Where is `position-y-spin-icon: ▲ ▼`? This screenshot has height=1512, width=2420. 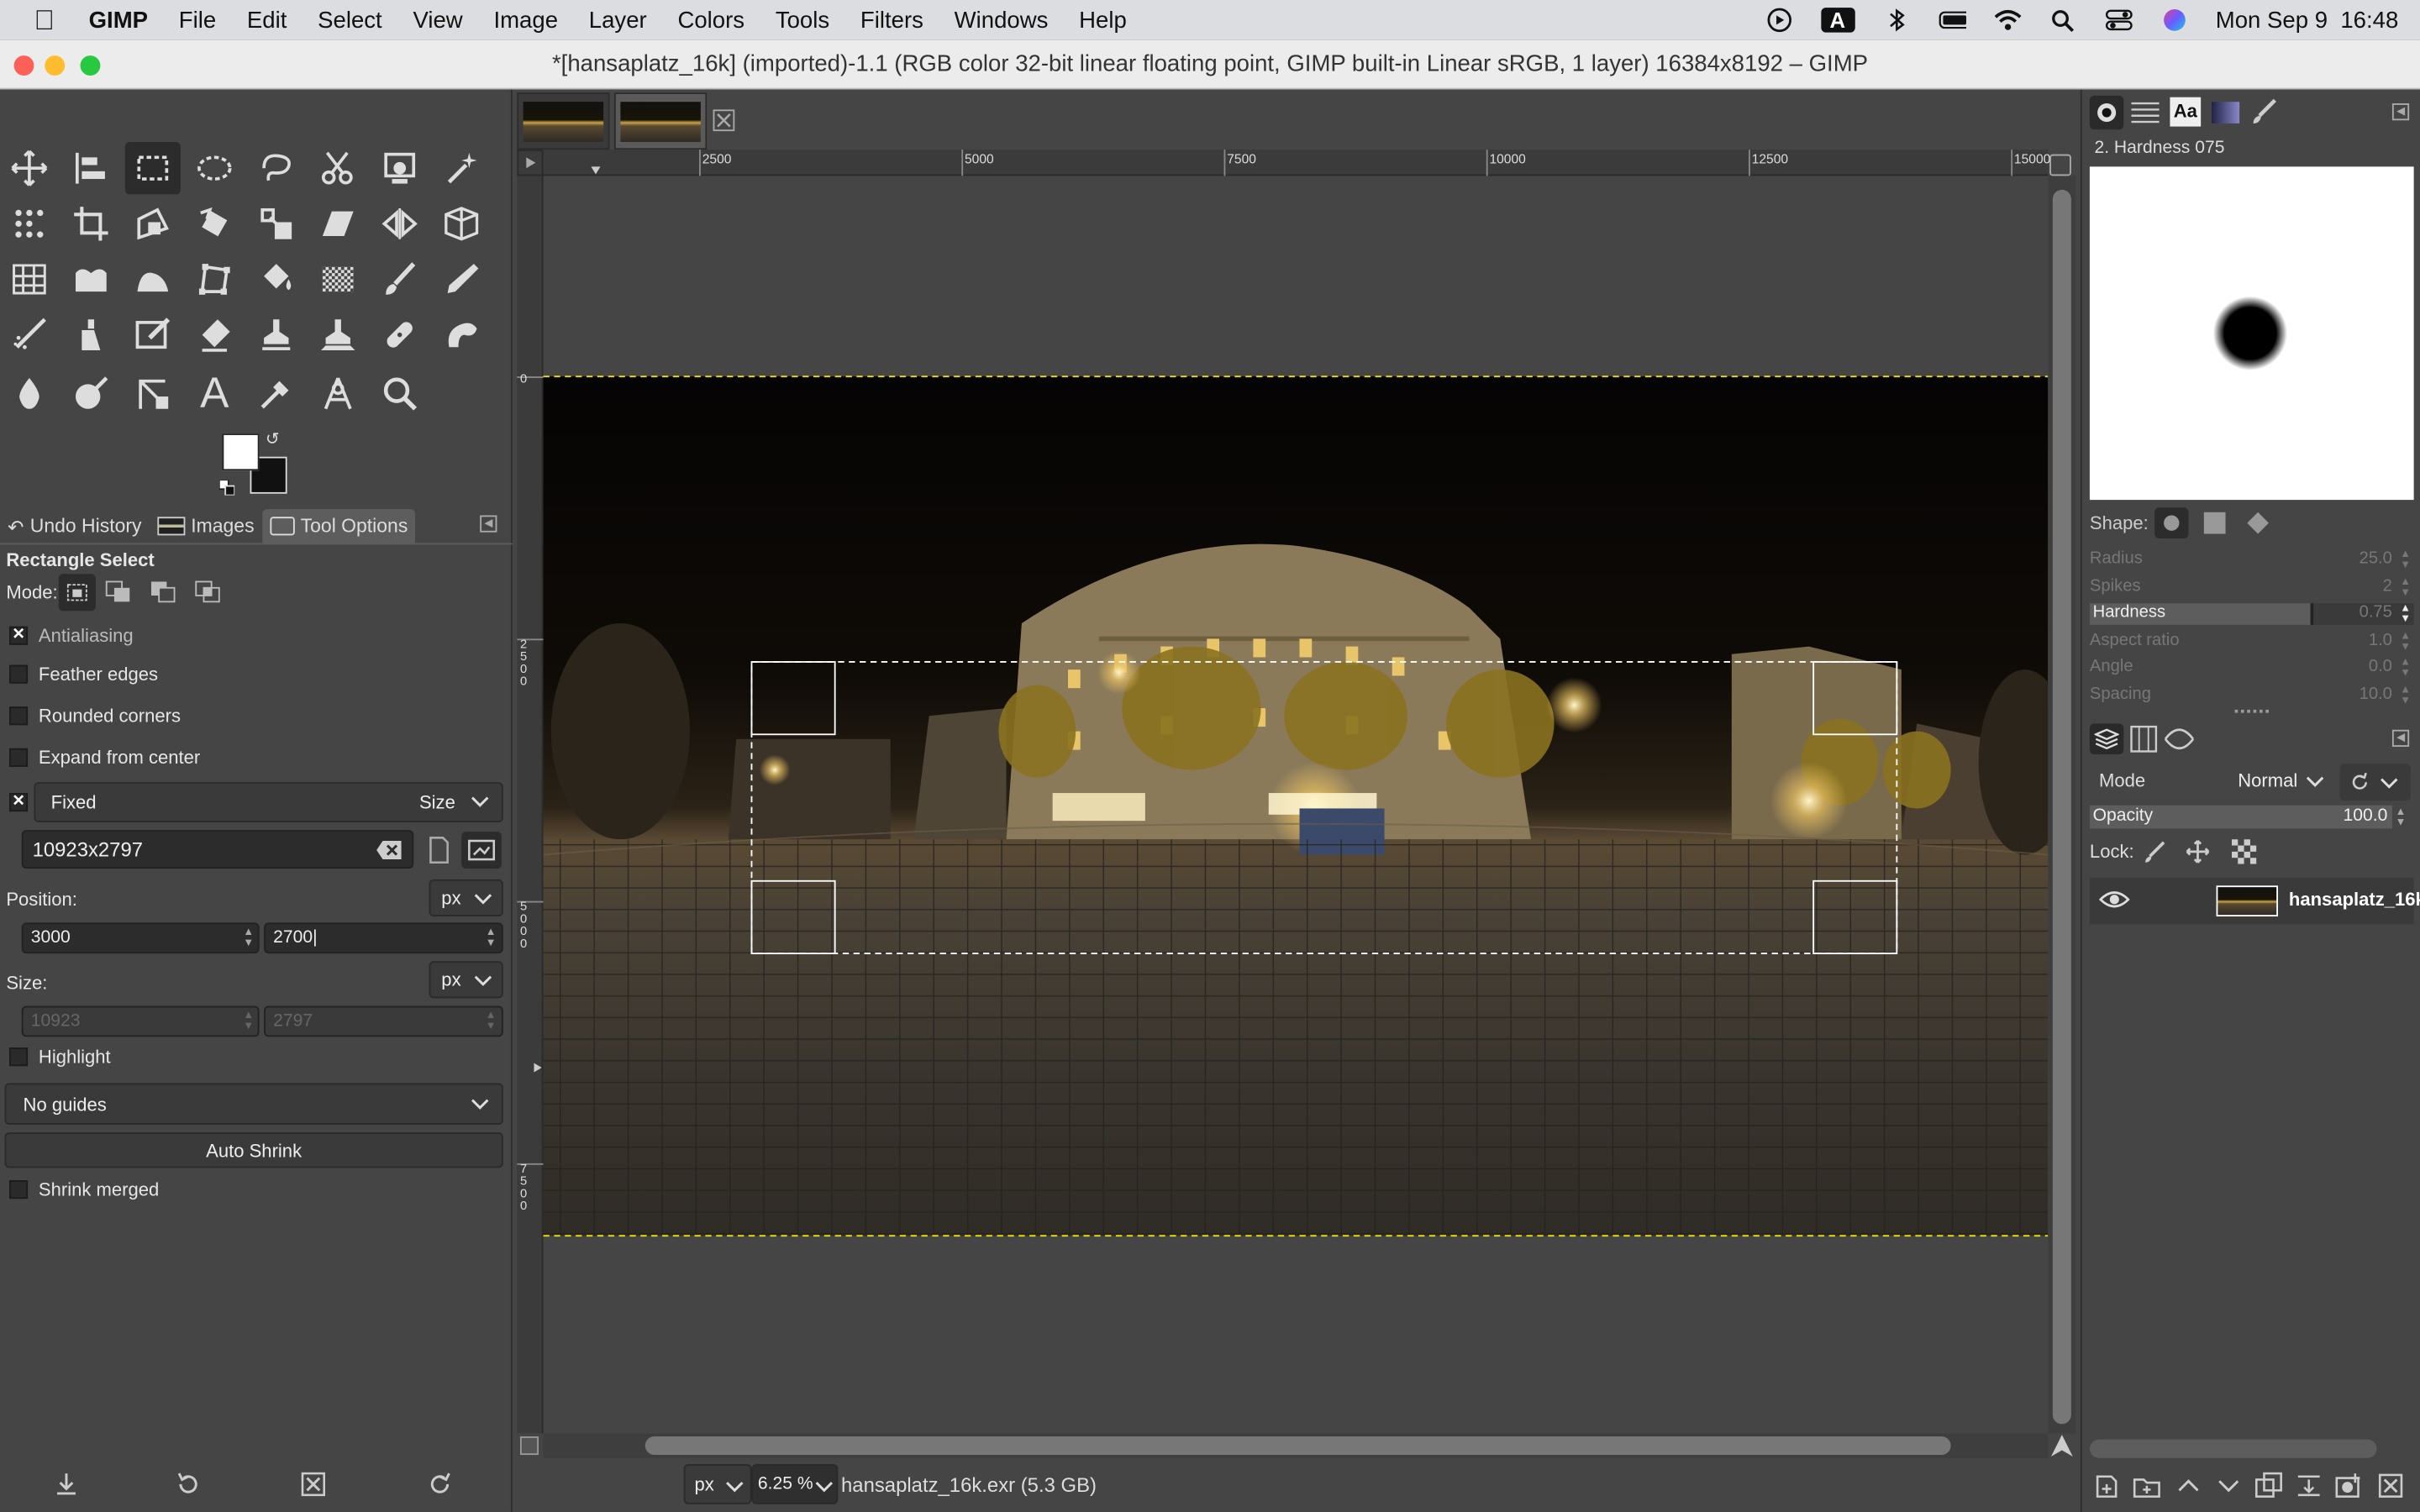
position-y-spin-icon: ▲ ▼ is located at coordinates (491, 938).